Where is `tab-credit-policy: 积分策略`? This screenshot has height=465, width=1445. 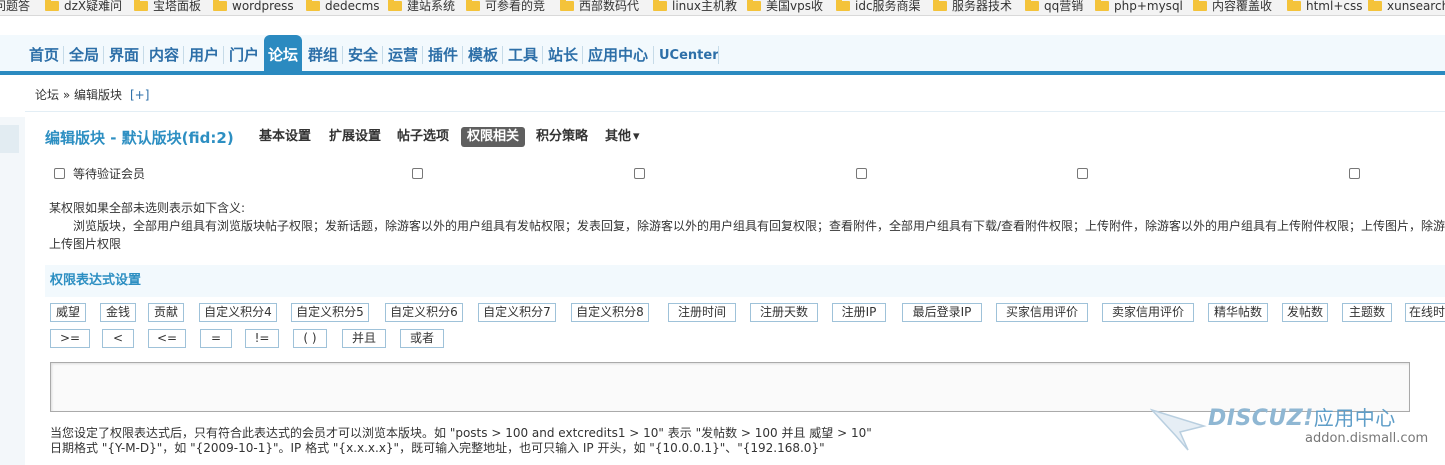
tab-credit-policy: 积分策略 is located at coordinates (562, 137).